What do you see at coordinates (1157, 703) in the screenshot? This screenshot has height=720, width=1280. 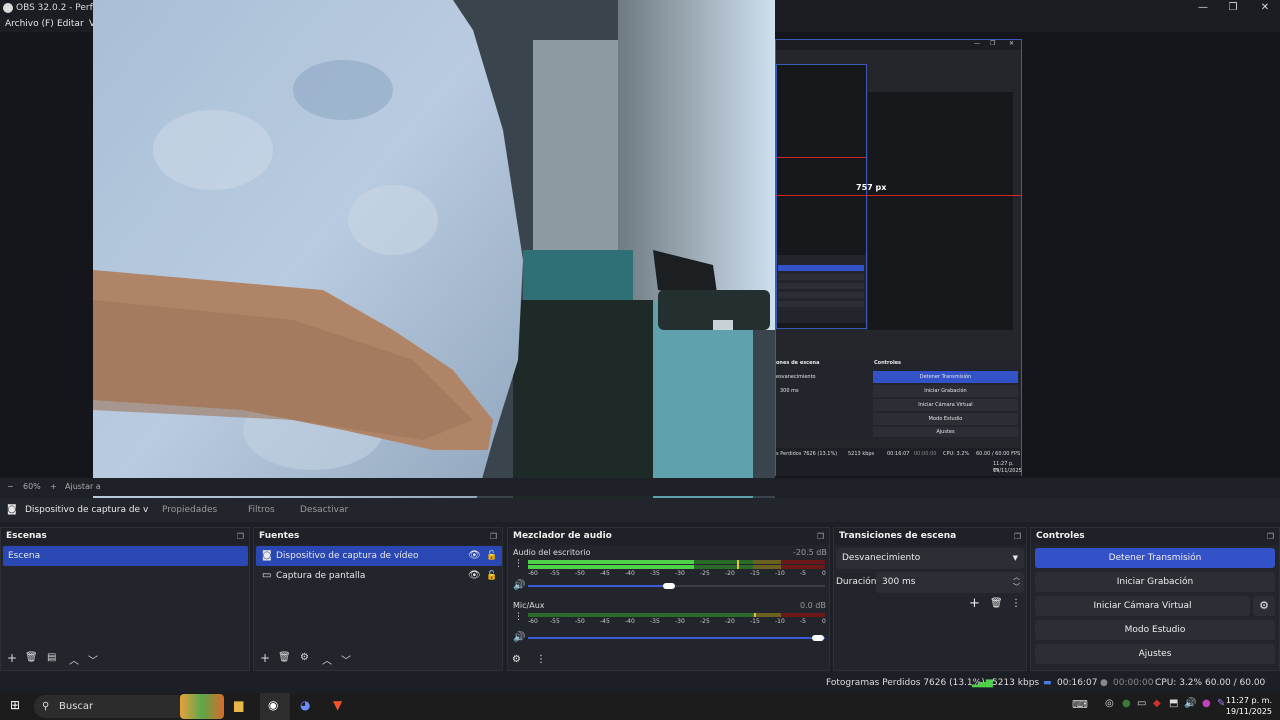 I see `security-icon: ◆` at bounding box center [1157, 703].